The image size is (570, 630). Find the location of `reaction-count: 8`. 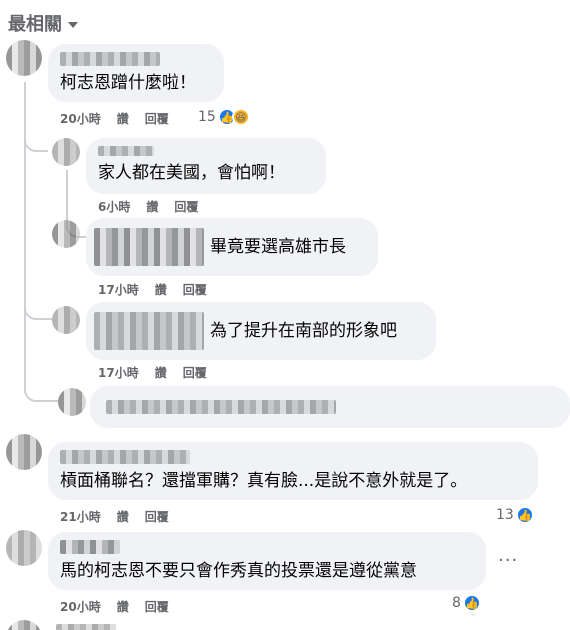

reaction-count: 8 is located at coordinates (456, 603).